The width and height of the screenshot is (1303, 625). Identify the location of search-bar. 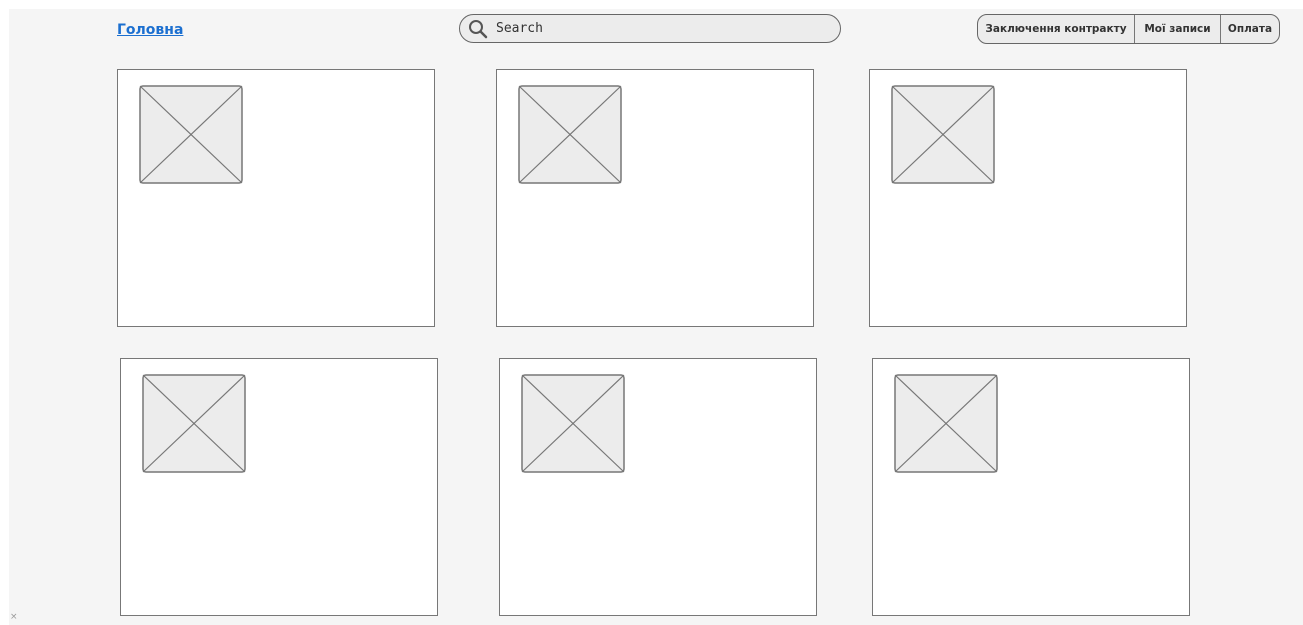
(650, 28).